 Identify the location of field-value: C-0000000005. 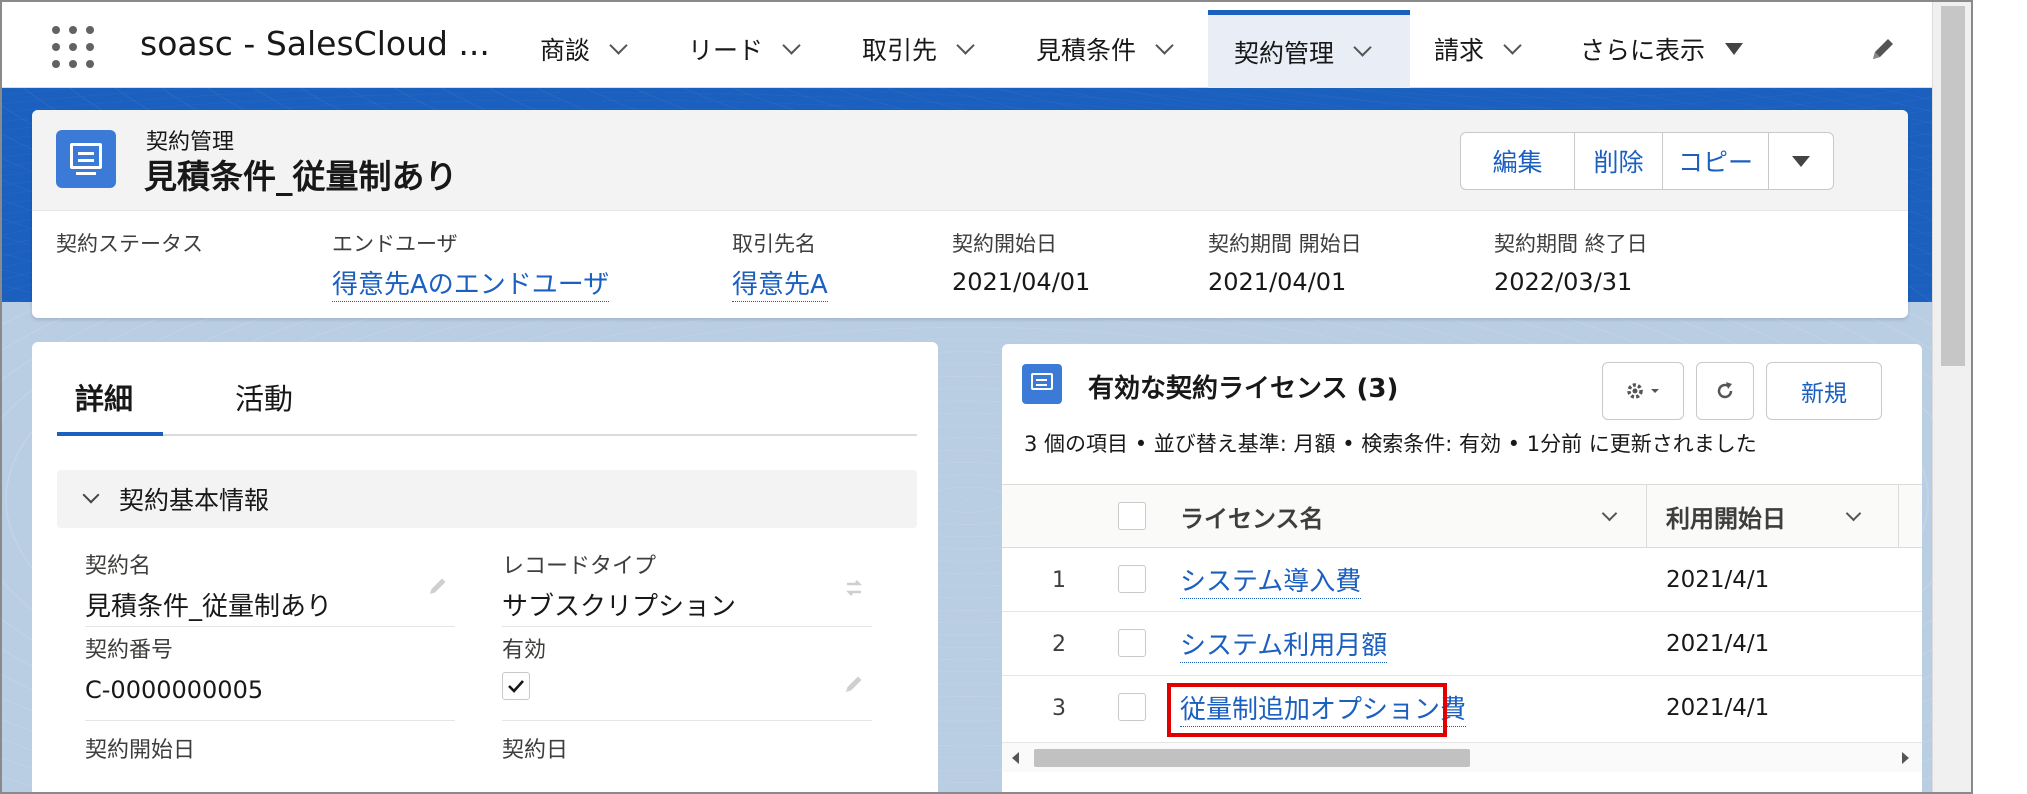
(174, 690).